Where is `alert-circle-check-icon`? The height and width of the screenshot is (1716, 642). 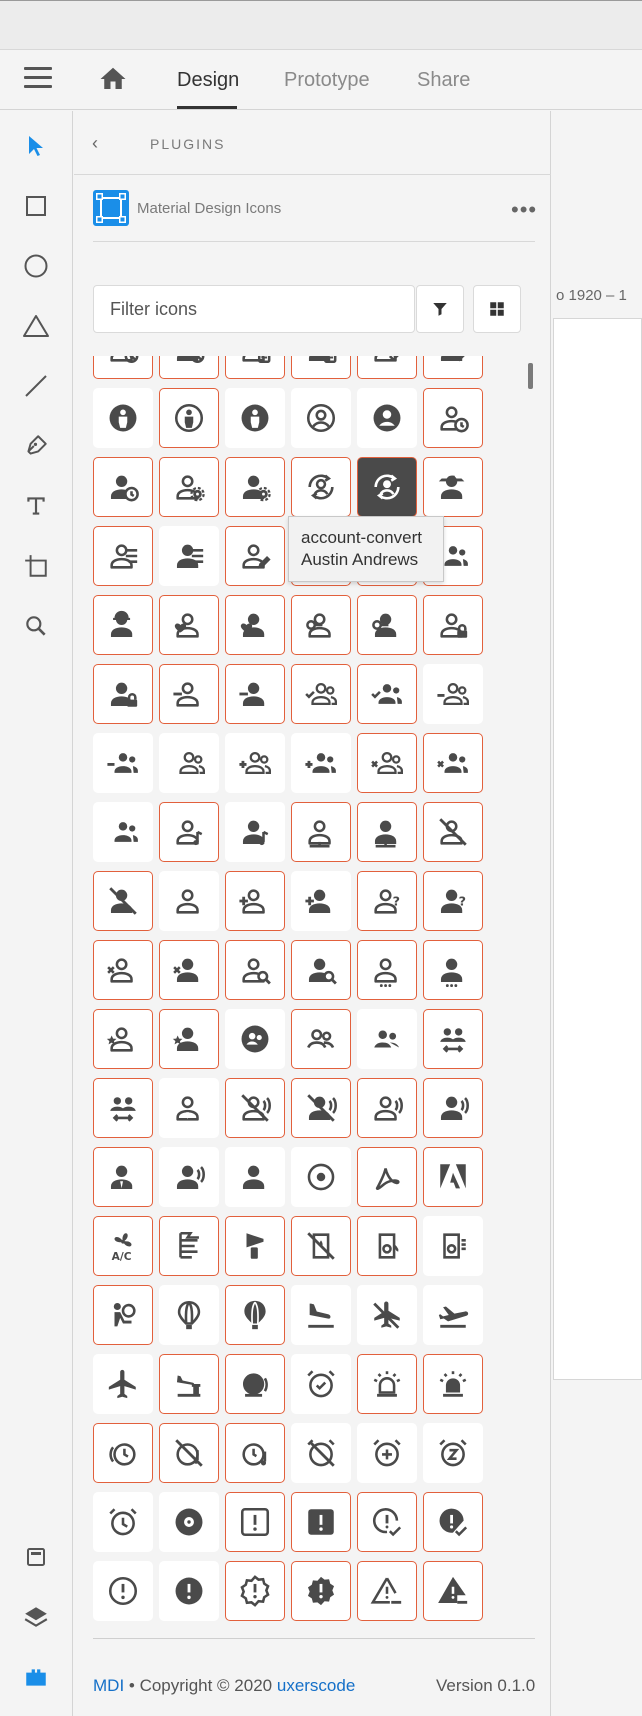 alert-circle-check-icon is located at coordinates (453, 1522).